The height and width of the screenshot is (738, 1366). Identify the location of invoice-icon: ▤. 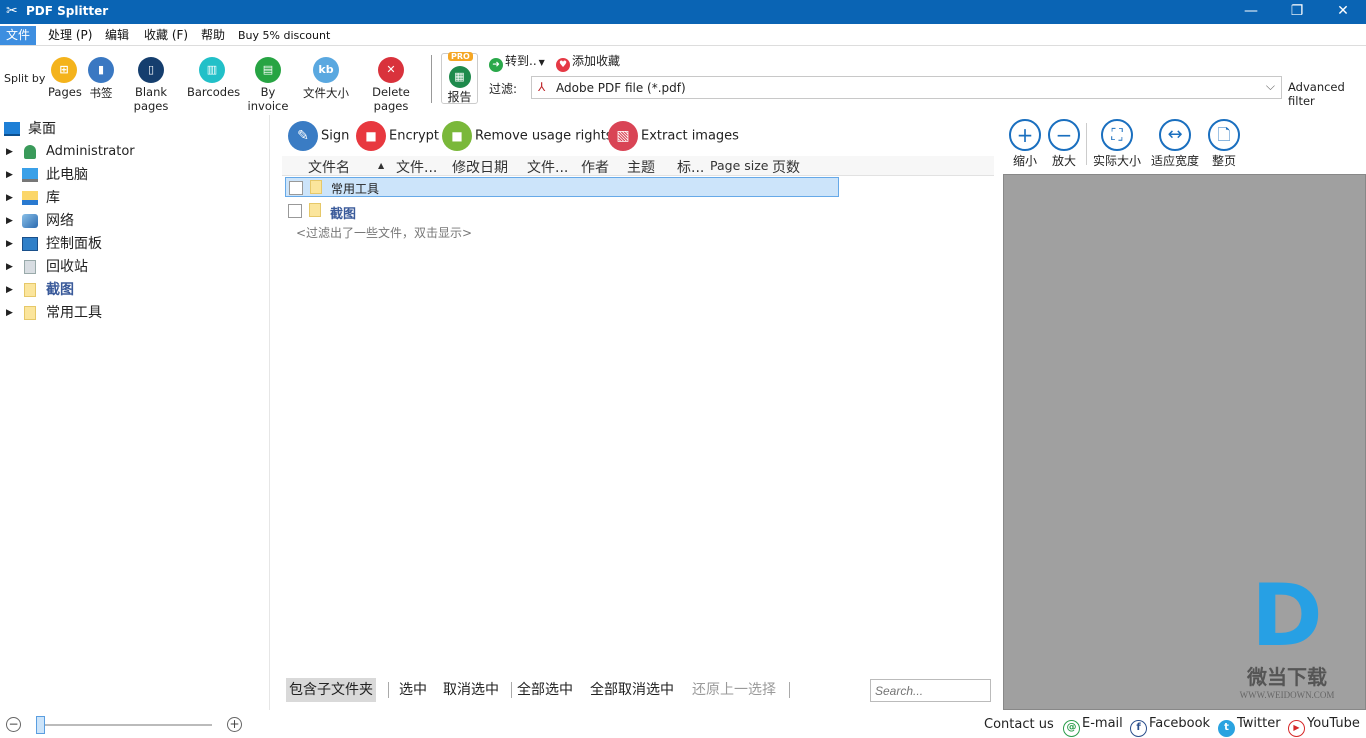
(268, 70).